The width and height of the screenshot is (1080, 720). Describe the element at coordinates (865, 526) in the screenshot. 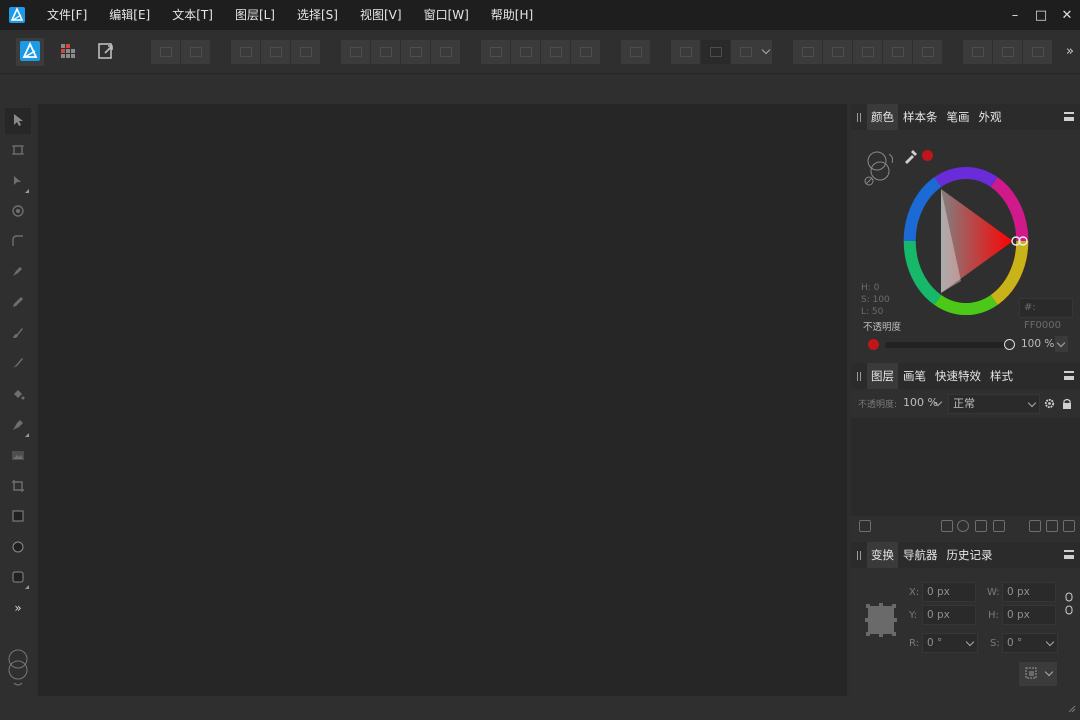

I see `layer-add-icon` at that location.